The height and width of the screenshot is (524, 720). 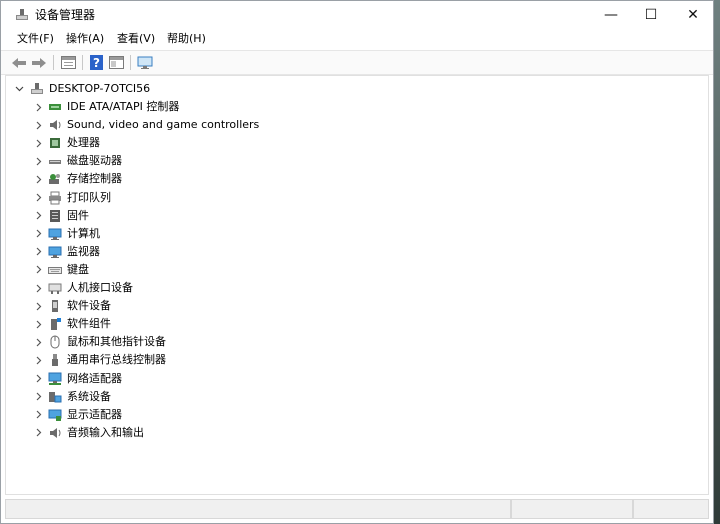 I want to click on tree-node: 固件, so click(x=356, y=216).